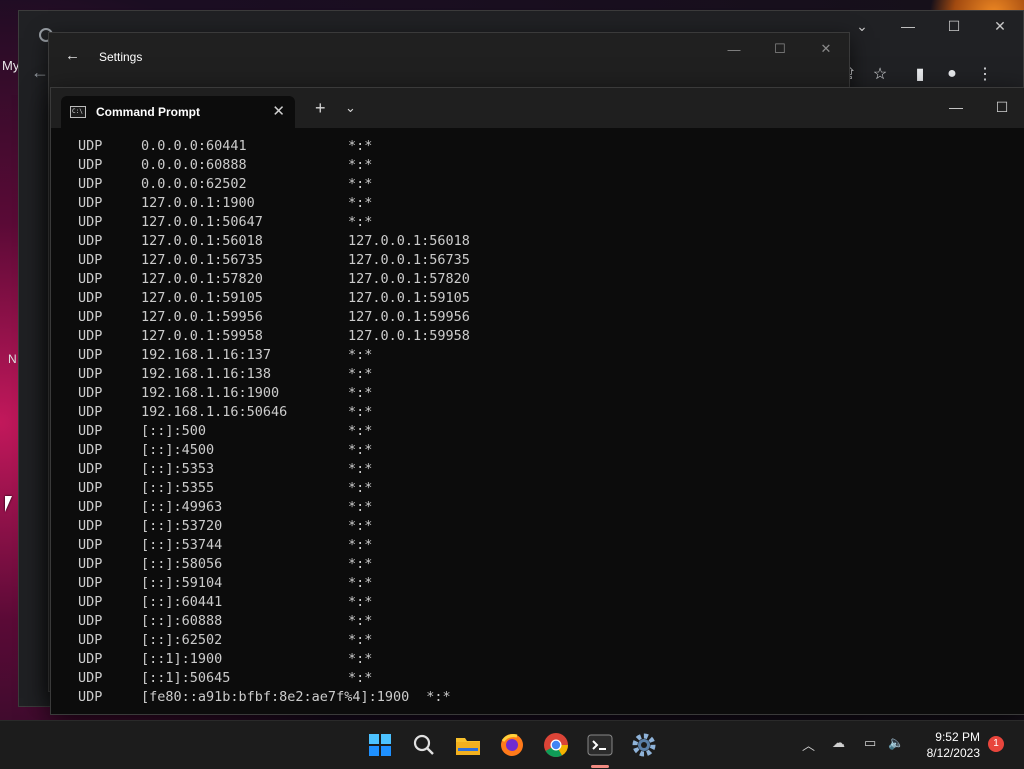 The image size is (1024, 769). What do you see at coordinates (182, 583) in the screenshot?
I see `local-address-cell: [::]:59104` at bounding box center [182, 583].